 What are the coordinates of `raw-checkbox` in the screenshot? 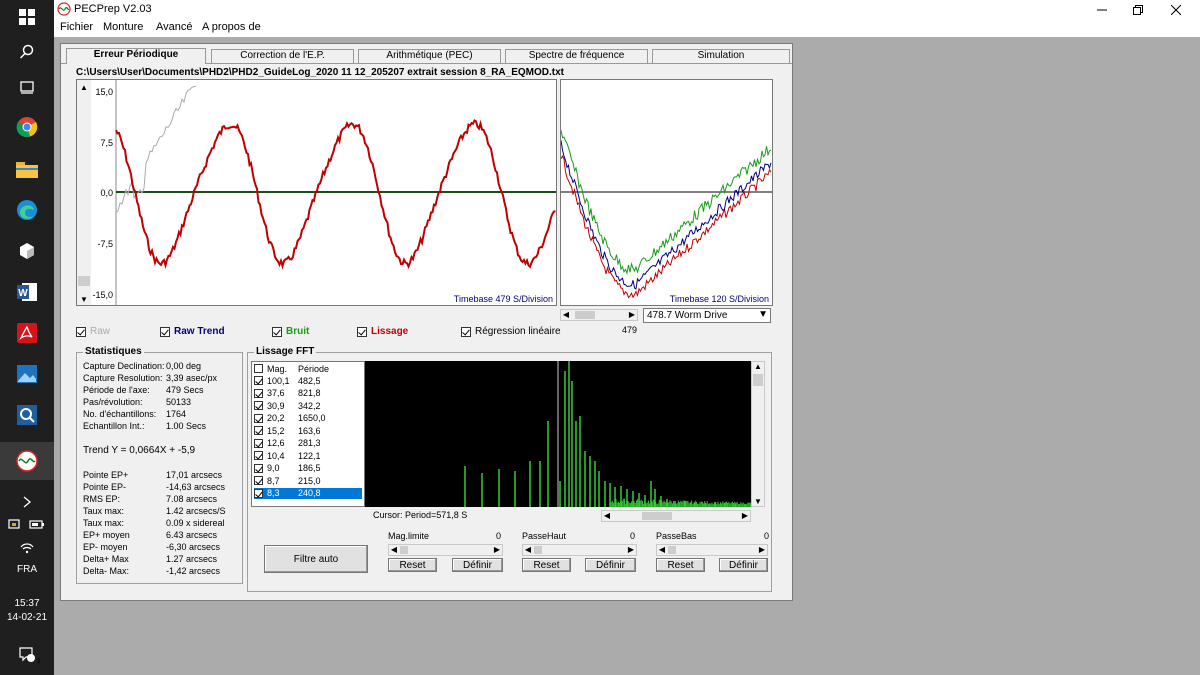 It's located at (81, 331).